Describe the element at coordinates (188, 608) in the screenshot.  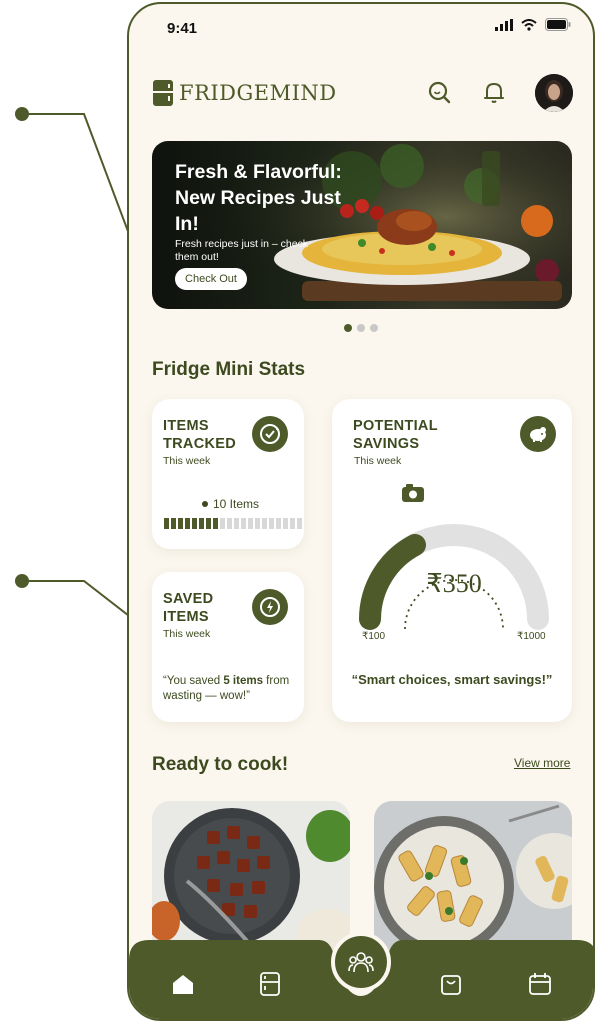
I see `saved-items-title: SAVED ITEMS` at that location.